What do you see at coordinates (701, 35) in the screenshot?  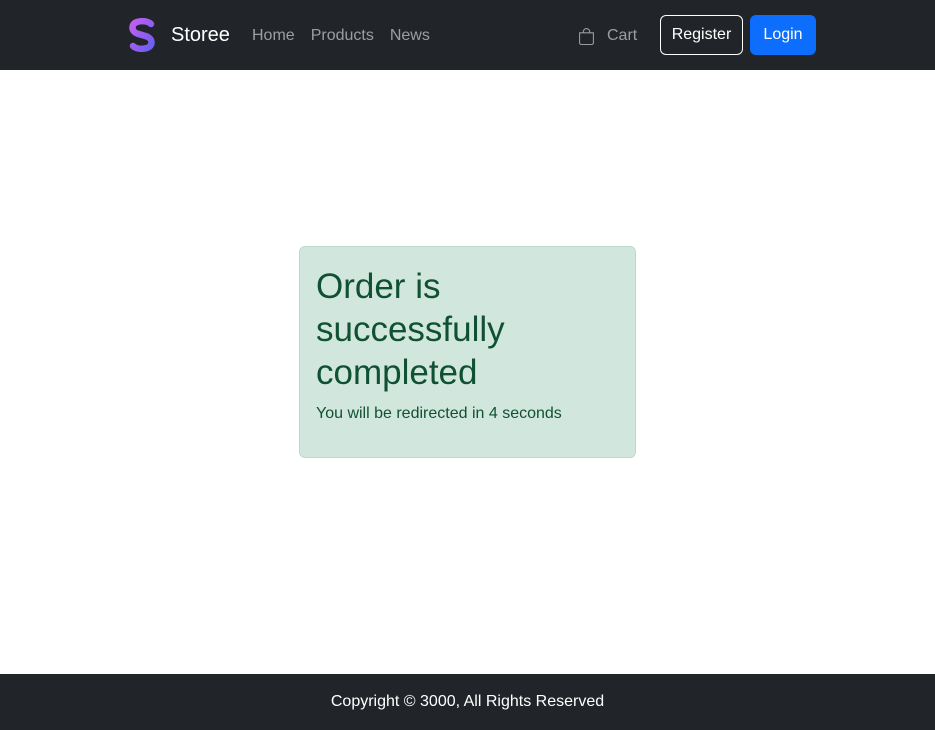 I see `register-button: Register` at bounding box center [701, 35].